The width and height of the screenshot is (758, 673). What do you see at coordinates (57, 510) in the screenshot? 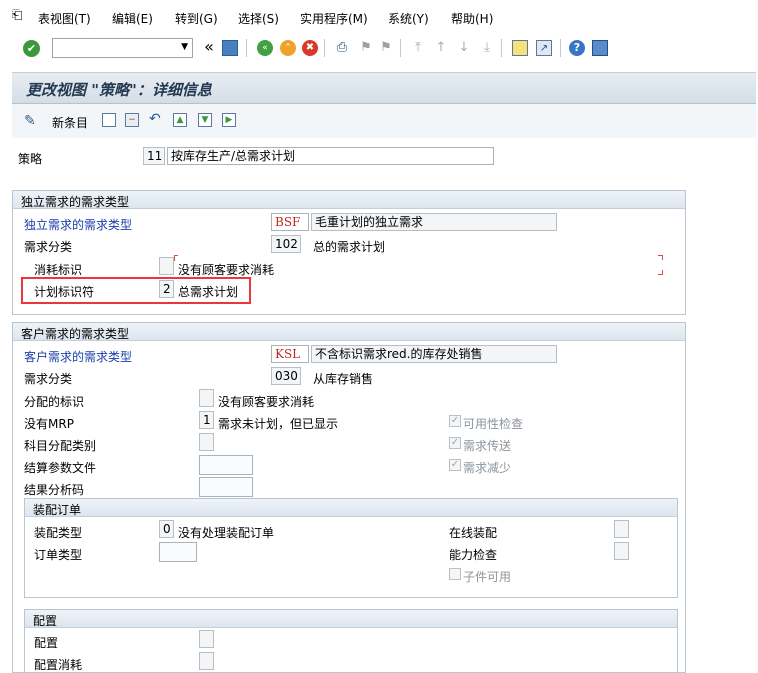
I see `group-title: 装配订单` at bounding box center [57, 510].